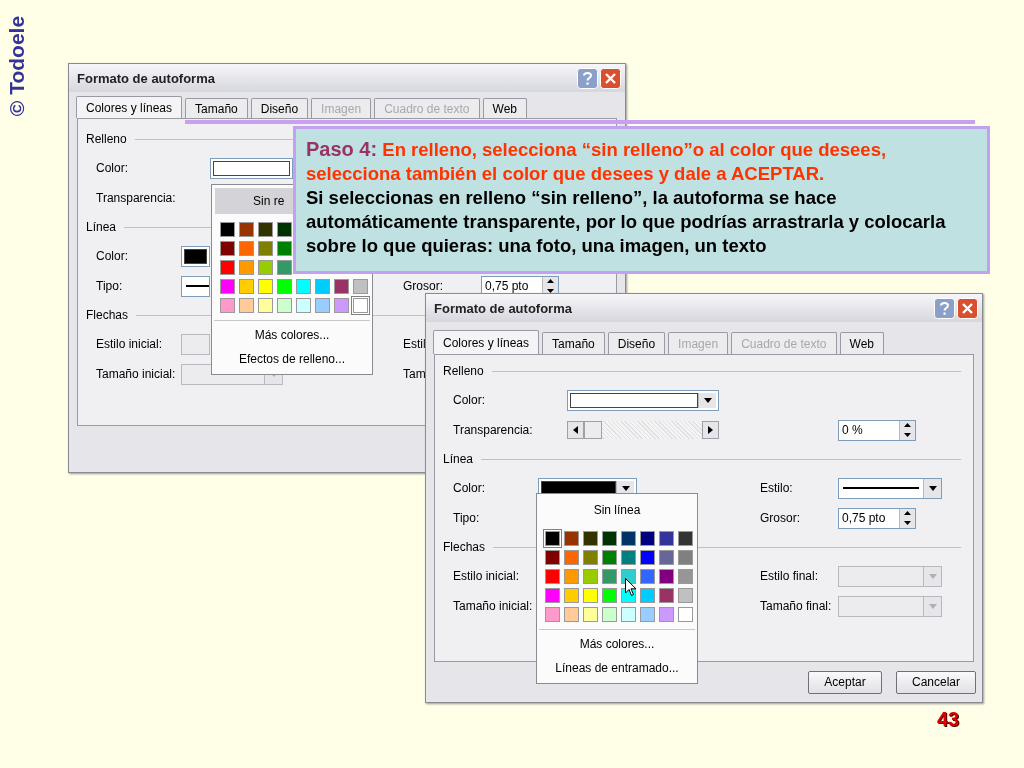  Describe the element at coordinates (106, 139) in the screenshot. I see `section-title: Relleno` at that location.